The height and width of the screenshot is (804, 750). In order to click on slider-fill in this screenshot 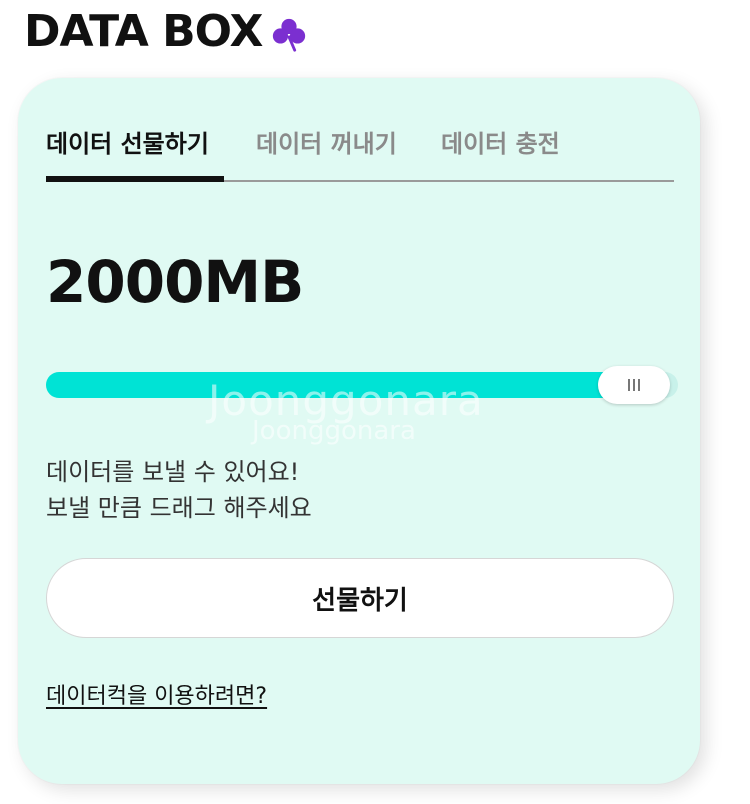, I will do `click(340, 385)`.